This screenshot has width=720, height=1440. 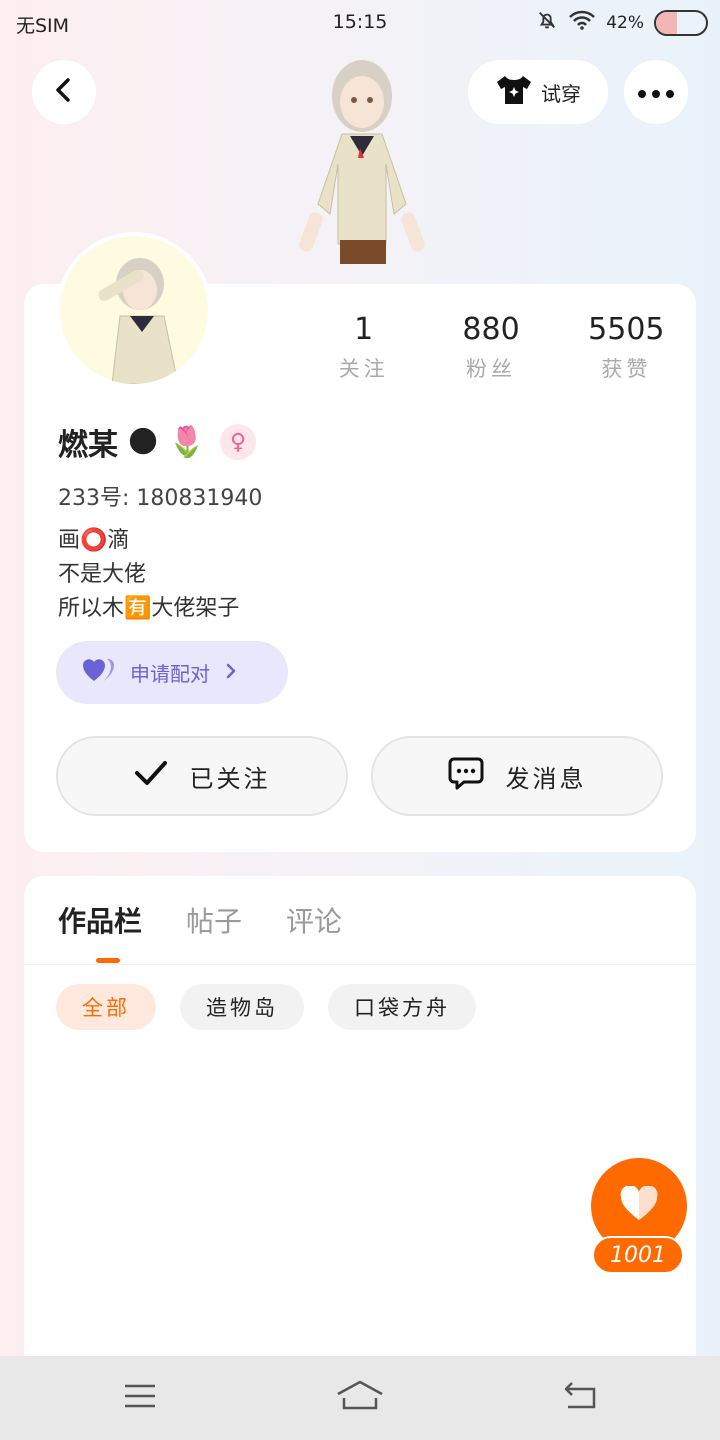 What do you see at coordinates (106, 1007) in the screenshot?
I see `filter-chip-all: 全部` at bounding box center [106, 1007].